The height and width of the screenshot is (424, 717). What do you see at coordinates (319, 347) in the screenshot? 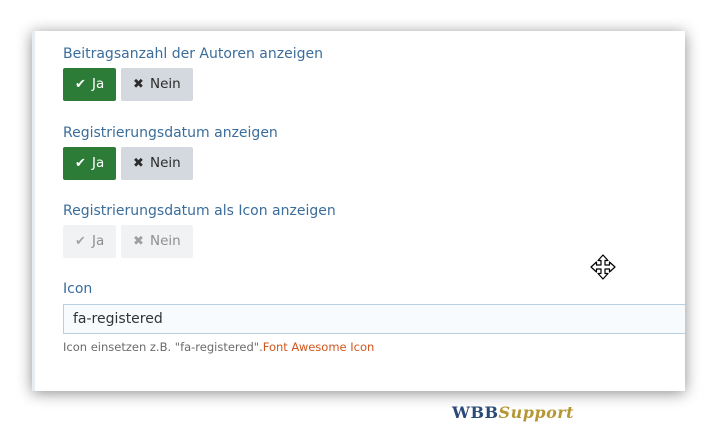
I see `font-awesome-link: Font Awesome Icon` at bounding box center [319, 347].